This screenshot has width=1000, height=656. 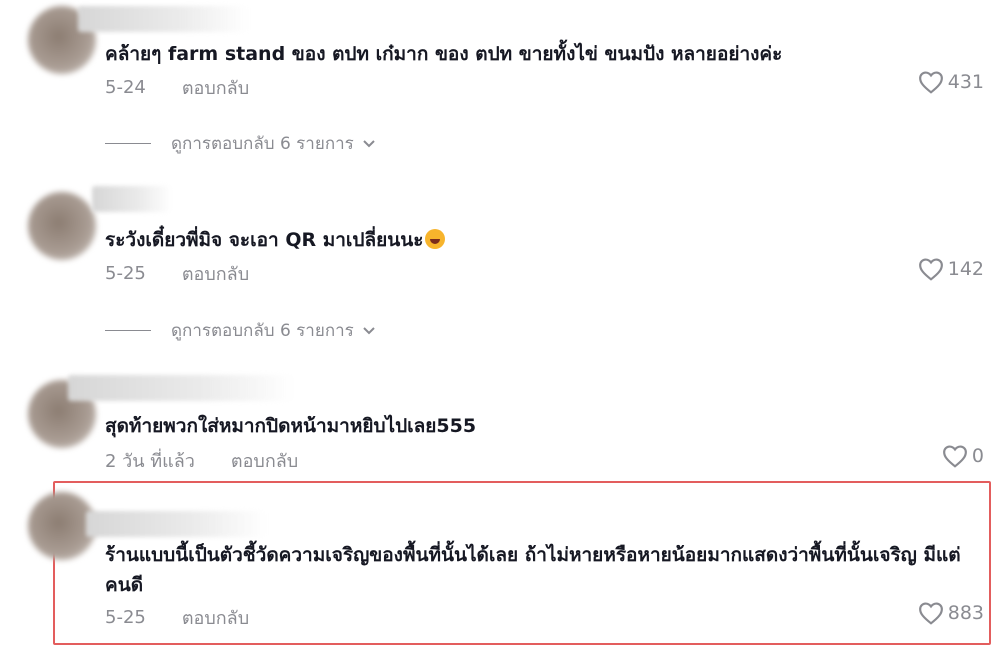 I want to click on comment-meta: 2 วัน ที่แล้ว ตอบกลับ, so click(x=201, y=460).